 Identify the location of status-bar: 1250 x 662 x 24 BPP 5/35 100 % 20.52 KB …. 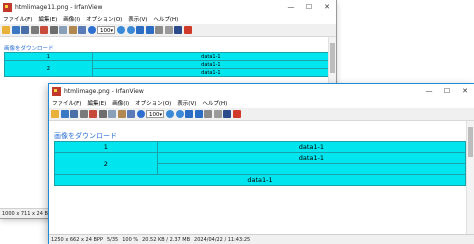
(261, 239).